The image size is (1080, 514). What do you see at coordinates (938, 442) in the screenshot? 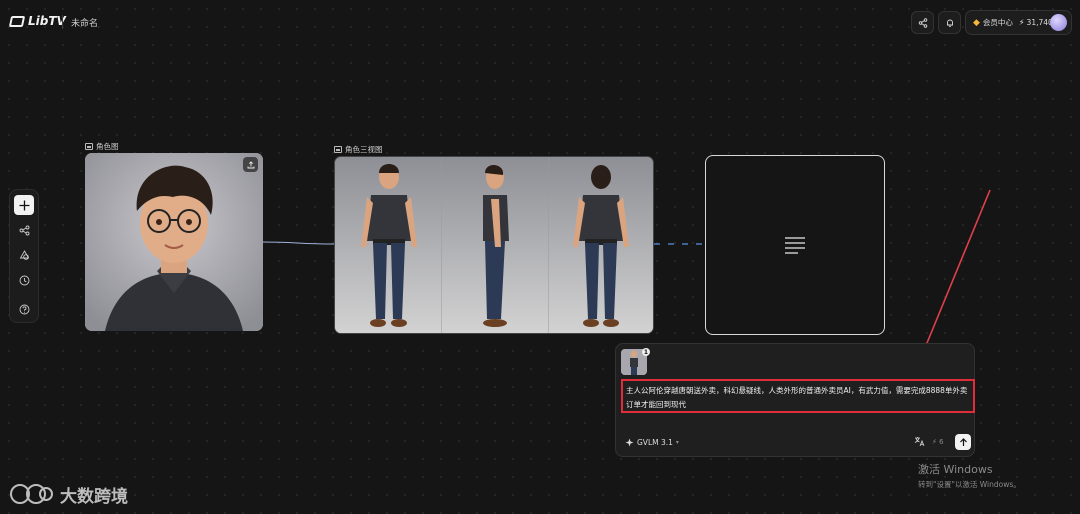
I see `generation-cost: ⚡ 6` at bounding box center [938, 442].